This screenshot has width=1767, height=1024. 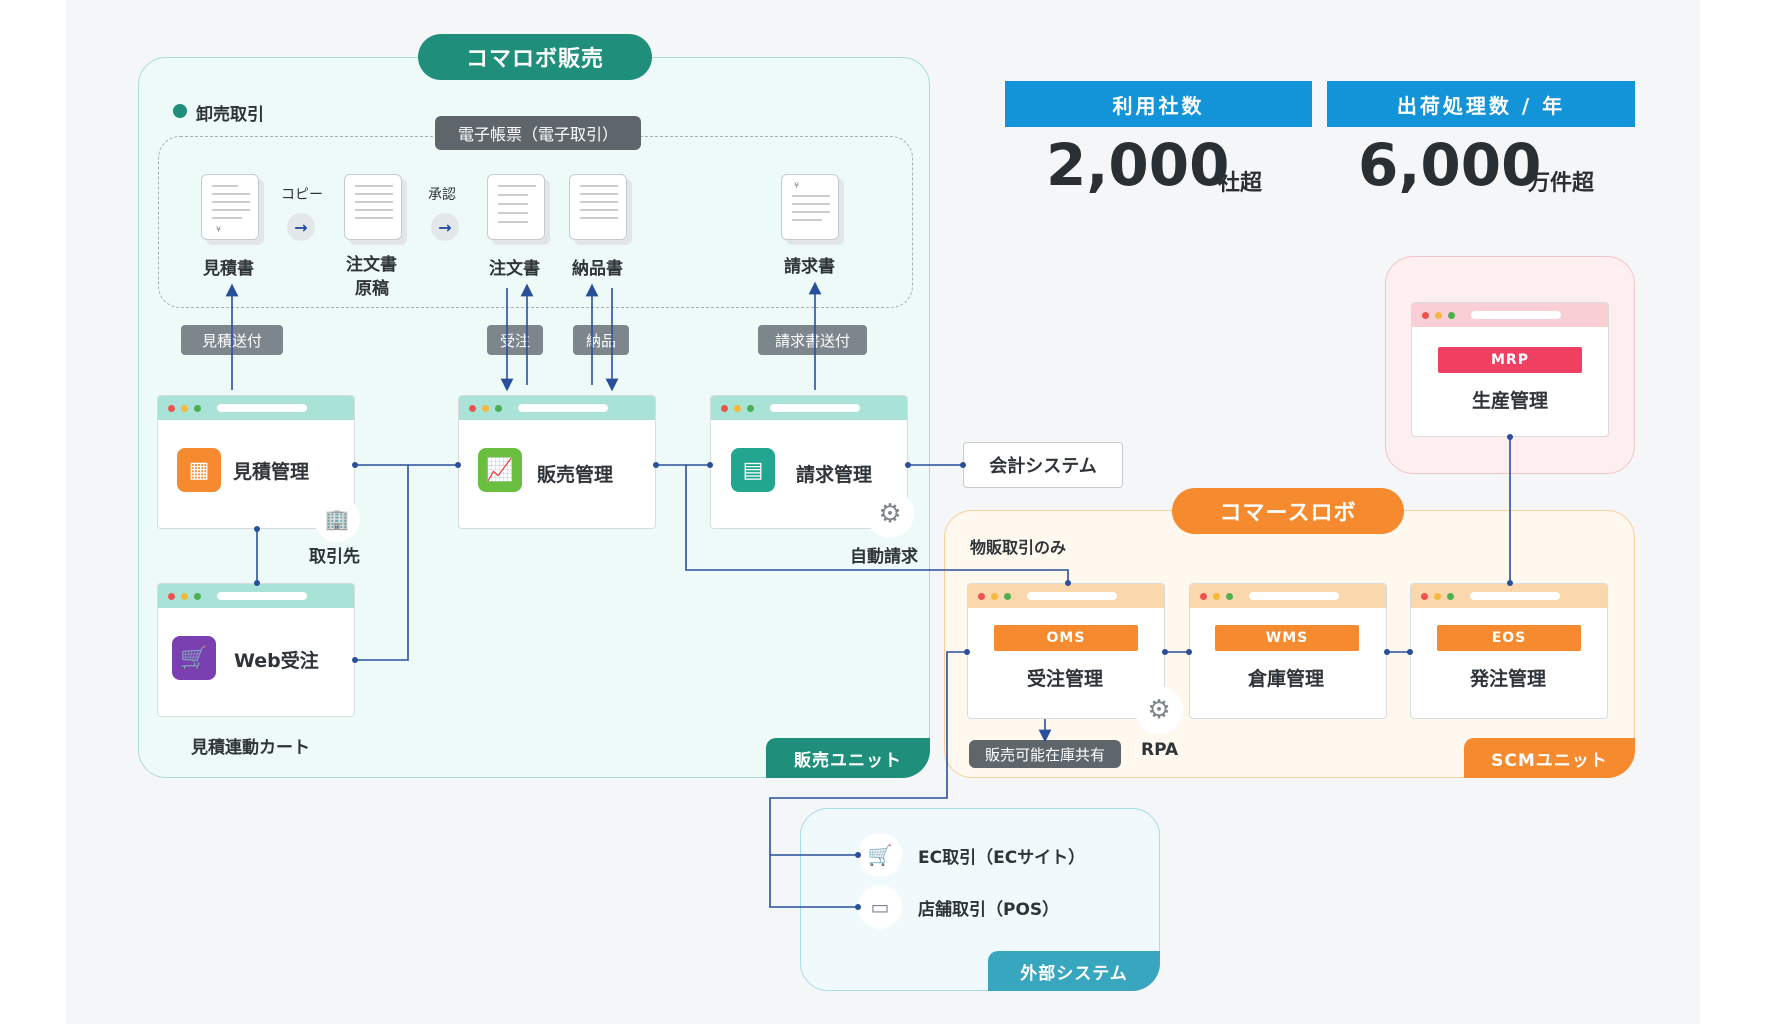 I want to click on stat-shipments-header: 出荷処理数 / 年, so click(x=1481, y=104).